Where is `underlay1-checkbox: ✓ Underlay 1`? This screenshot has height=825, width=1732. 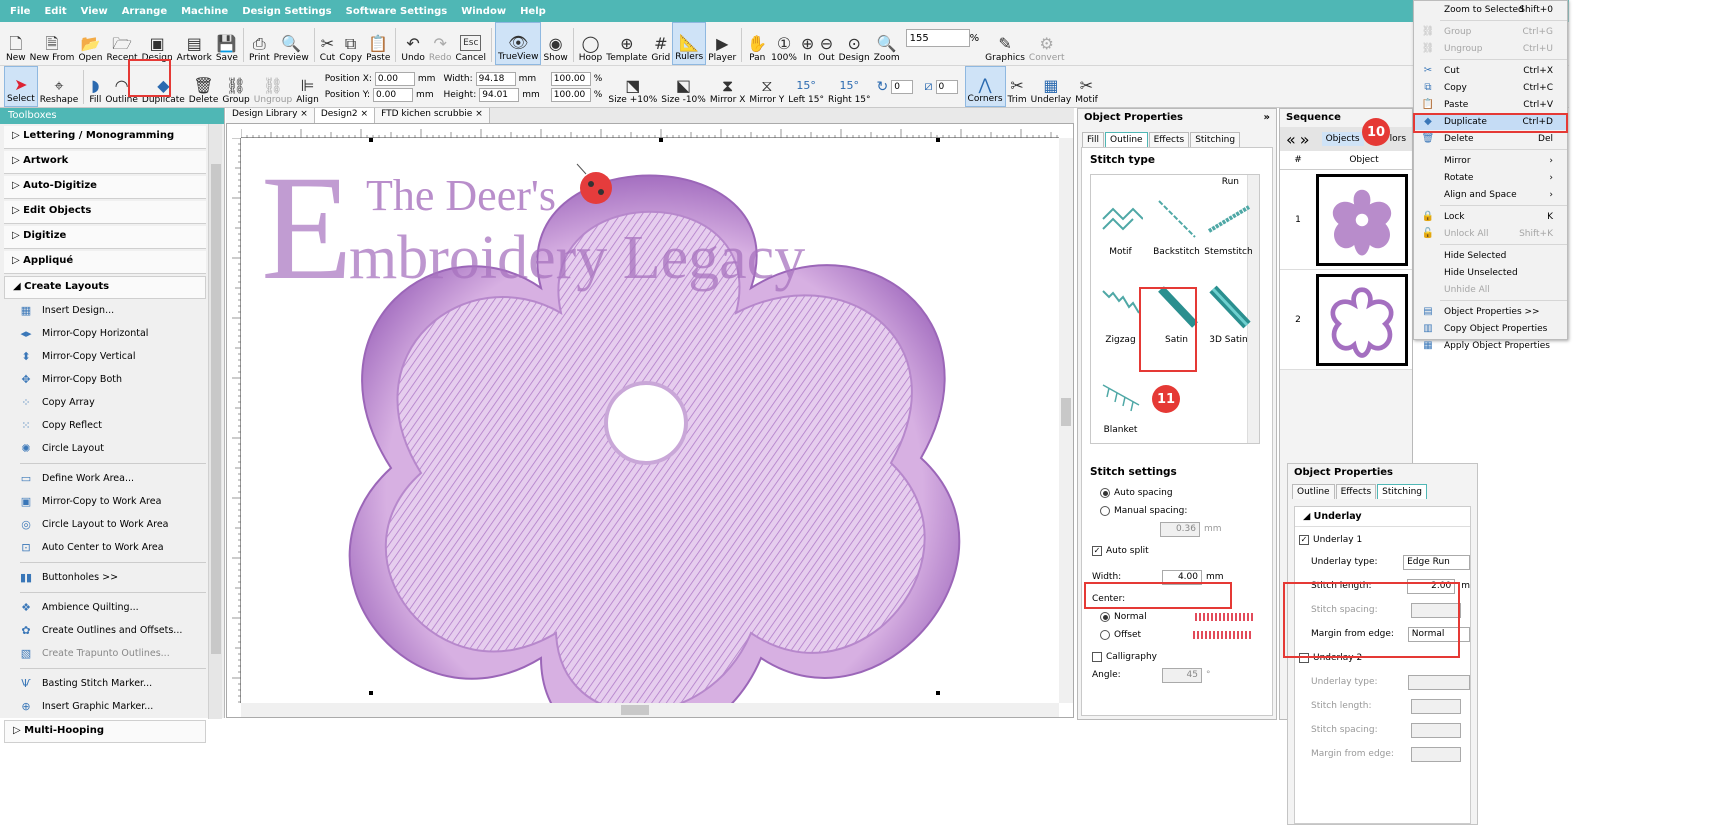 underlay1-checkbox: ✓ Underlay 1 is located at coordinates (1382, 540).